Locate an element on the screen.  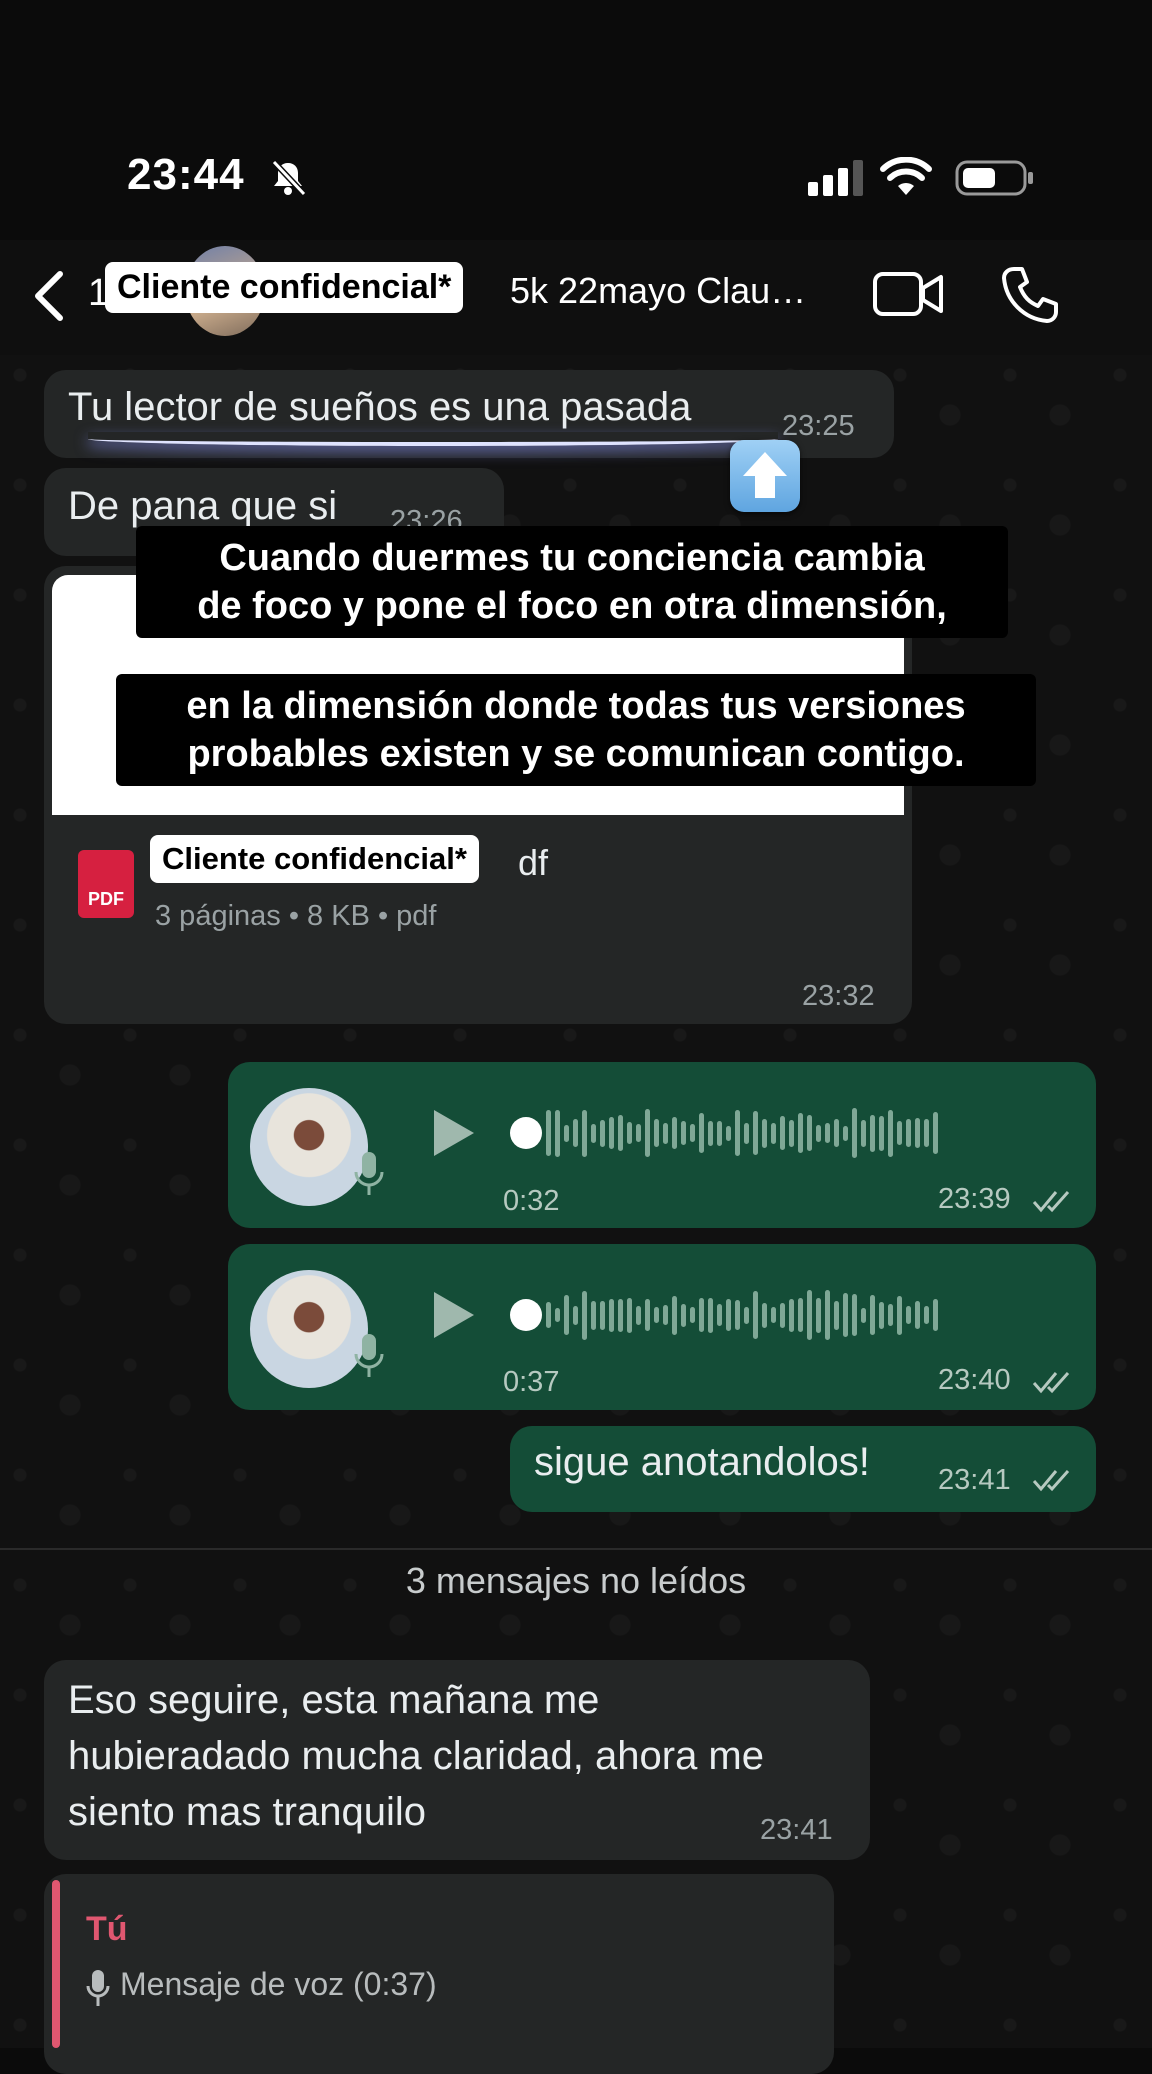
message-text-line: Eso seguire, esta mañana me is located at coordinates (334, 1700).